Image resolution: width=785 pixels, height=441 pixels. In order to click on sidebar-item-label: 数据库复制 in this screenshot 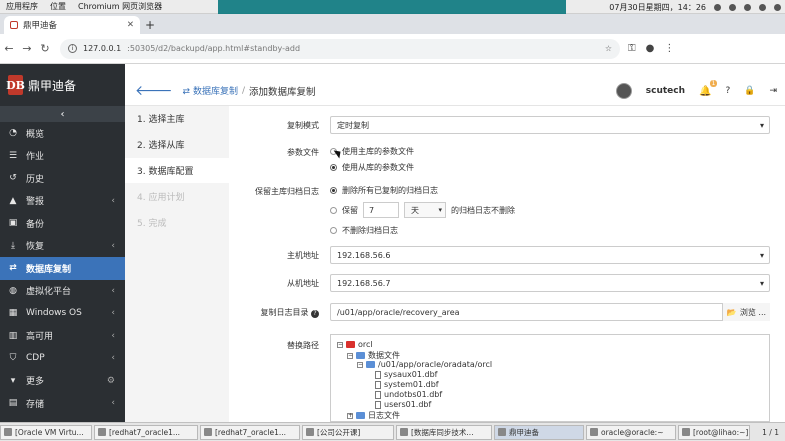, I will do `click(49, 269)`.